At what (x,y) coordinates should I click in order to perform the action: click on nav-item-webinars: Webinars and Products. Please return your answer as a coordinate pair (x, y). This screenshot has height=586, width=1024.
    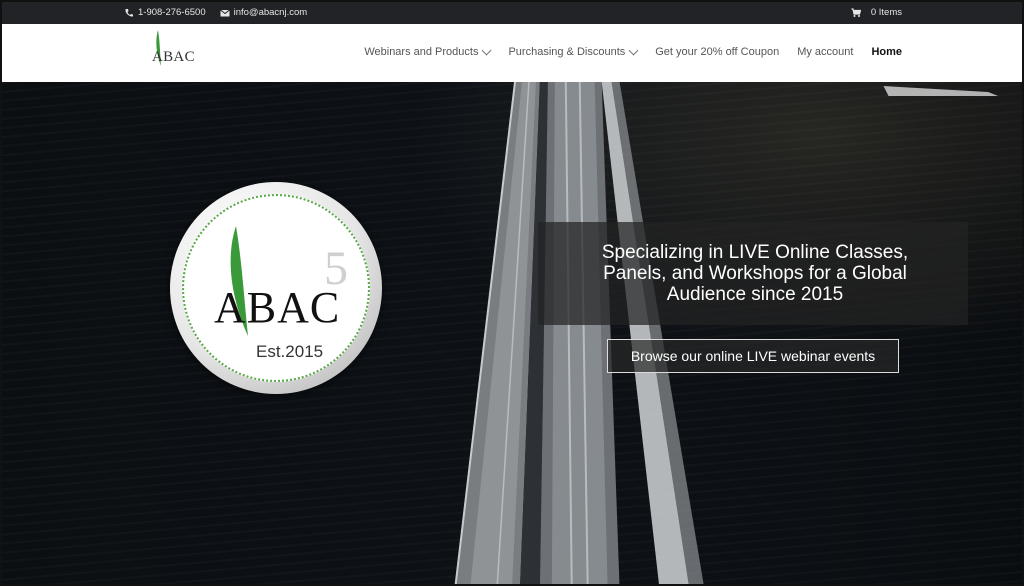
    Looking at the image, I should click on (428, 51).